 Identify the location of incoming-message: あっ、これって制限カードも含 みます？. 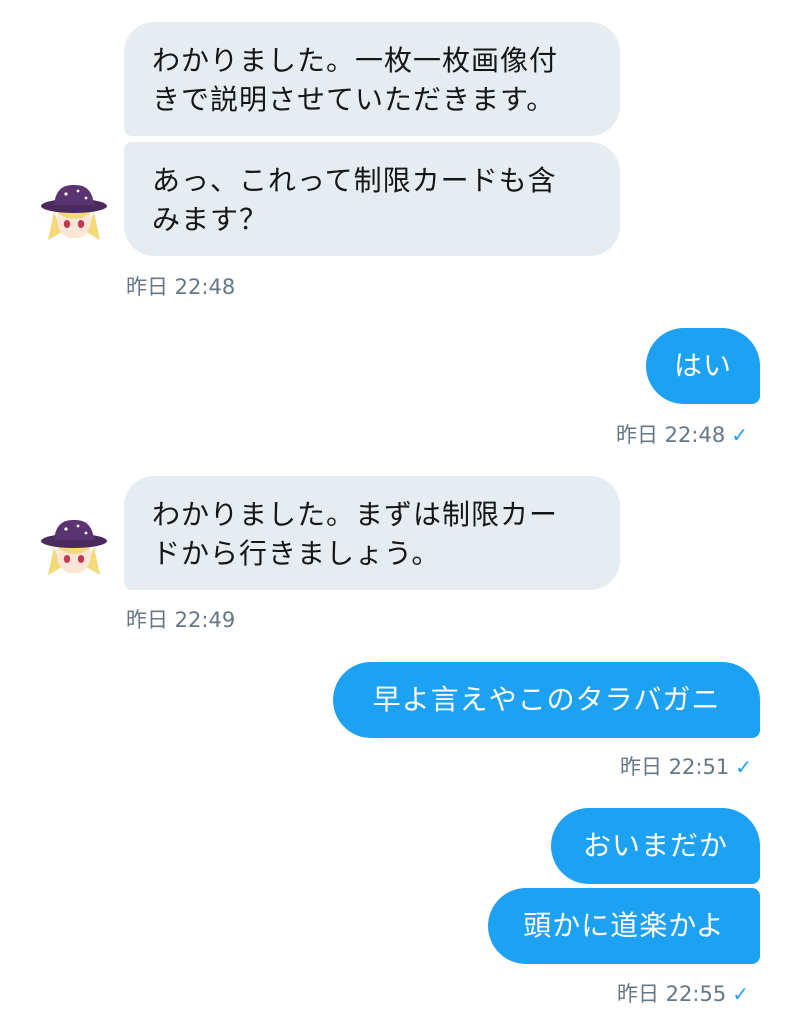
(372, 199).